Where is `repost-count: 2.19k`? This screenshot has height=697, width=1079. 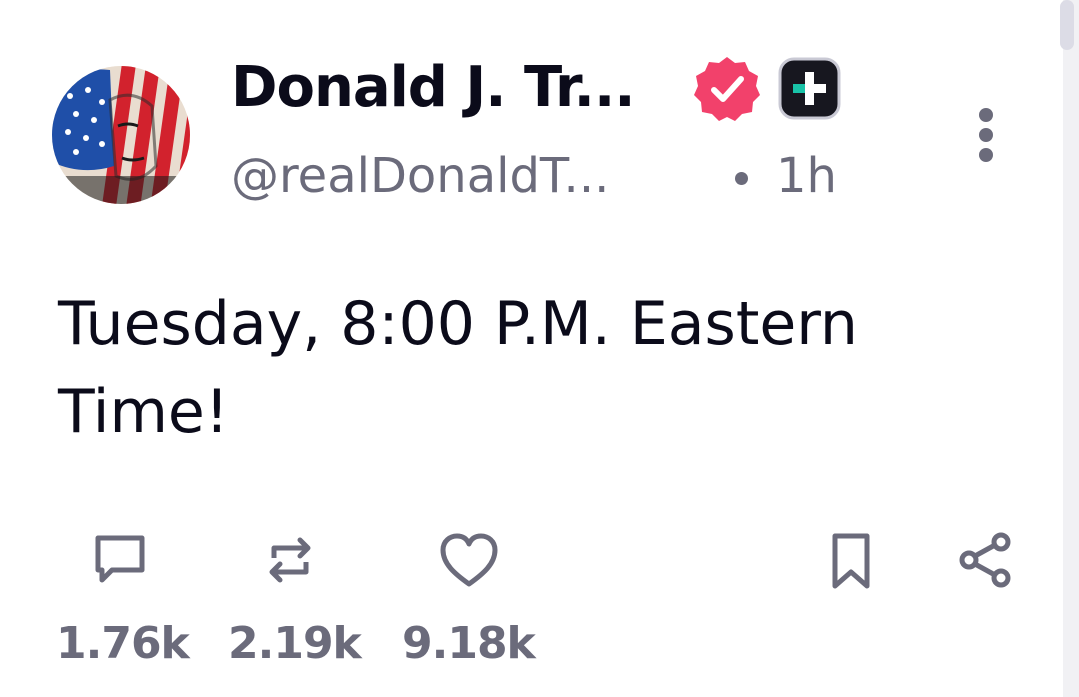 repost-count: 2.19k is located at coordinates (295, 643).